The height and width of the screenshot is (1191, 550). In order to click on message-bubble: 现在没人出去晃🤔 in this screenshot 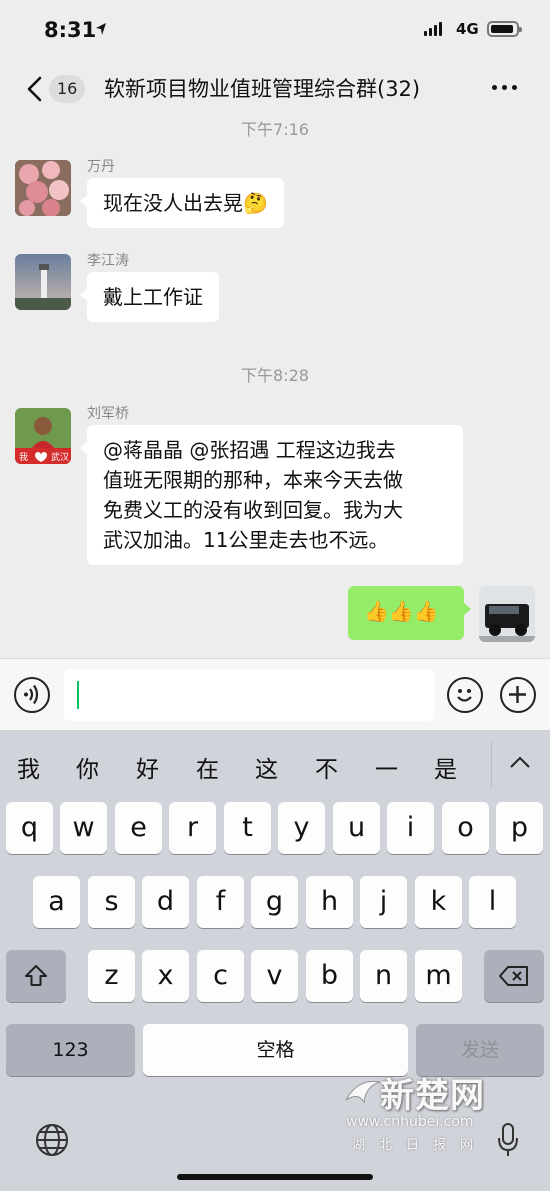, I will do `click(182, 203)`.